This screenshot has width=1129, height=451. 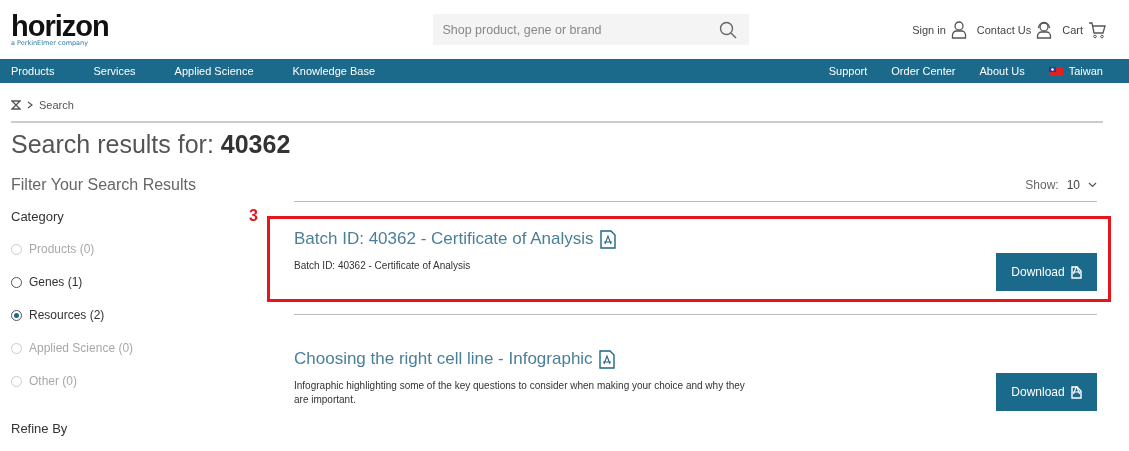 What do you see at coordinates (1055, 71) in the screenshot?
I see `flag-icon` at bounding box center [1055, 71].